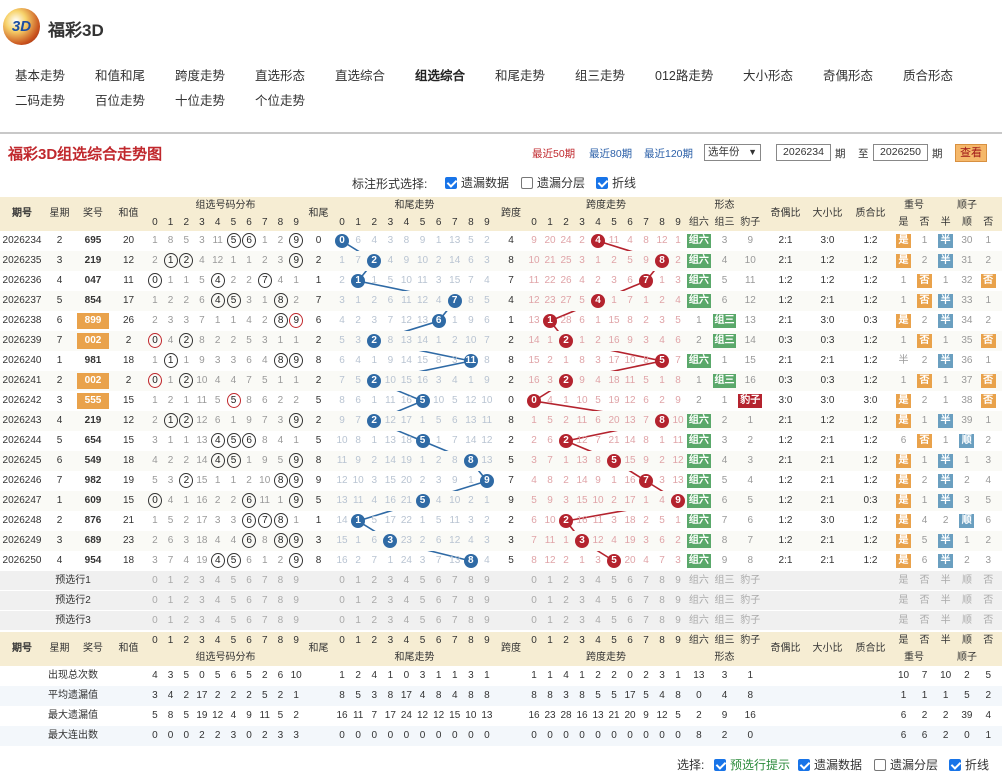 Image resolution: width=1002 pixels, height=781 pixels. Describe the element at coordinates (21, 26) in the screenshot. I see `fc3d-logo: 3D` at that location.